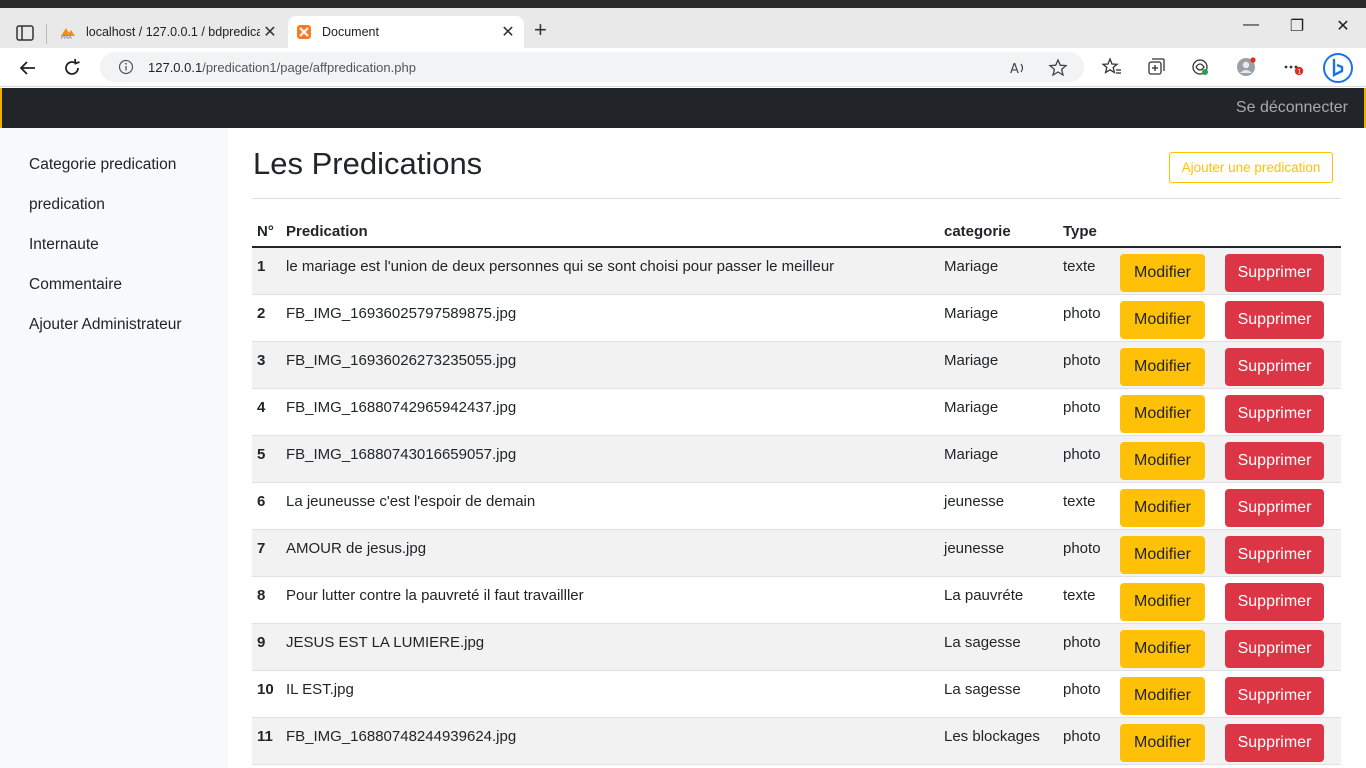  I want to click on collections-icon, so click(1156, 67).